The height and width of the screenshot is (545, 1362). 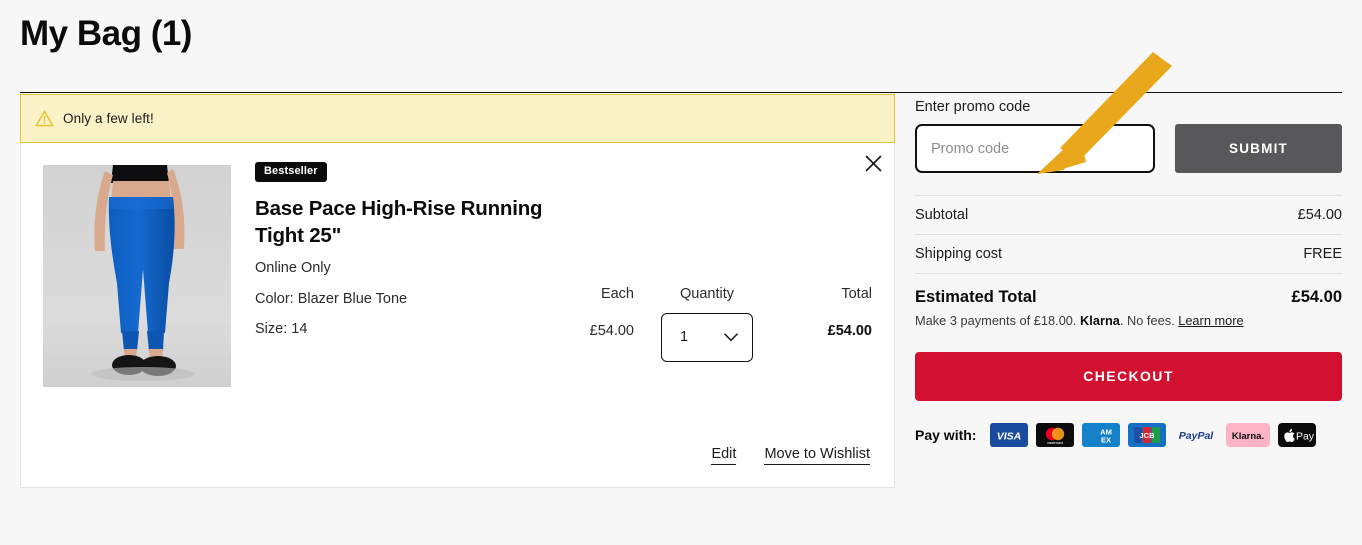 I want to click on item-actions: Edit Move to Wishlist, so click(x=790, y=456).